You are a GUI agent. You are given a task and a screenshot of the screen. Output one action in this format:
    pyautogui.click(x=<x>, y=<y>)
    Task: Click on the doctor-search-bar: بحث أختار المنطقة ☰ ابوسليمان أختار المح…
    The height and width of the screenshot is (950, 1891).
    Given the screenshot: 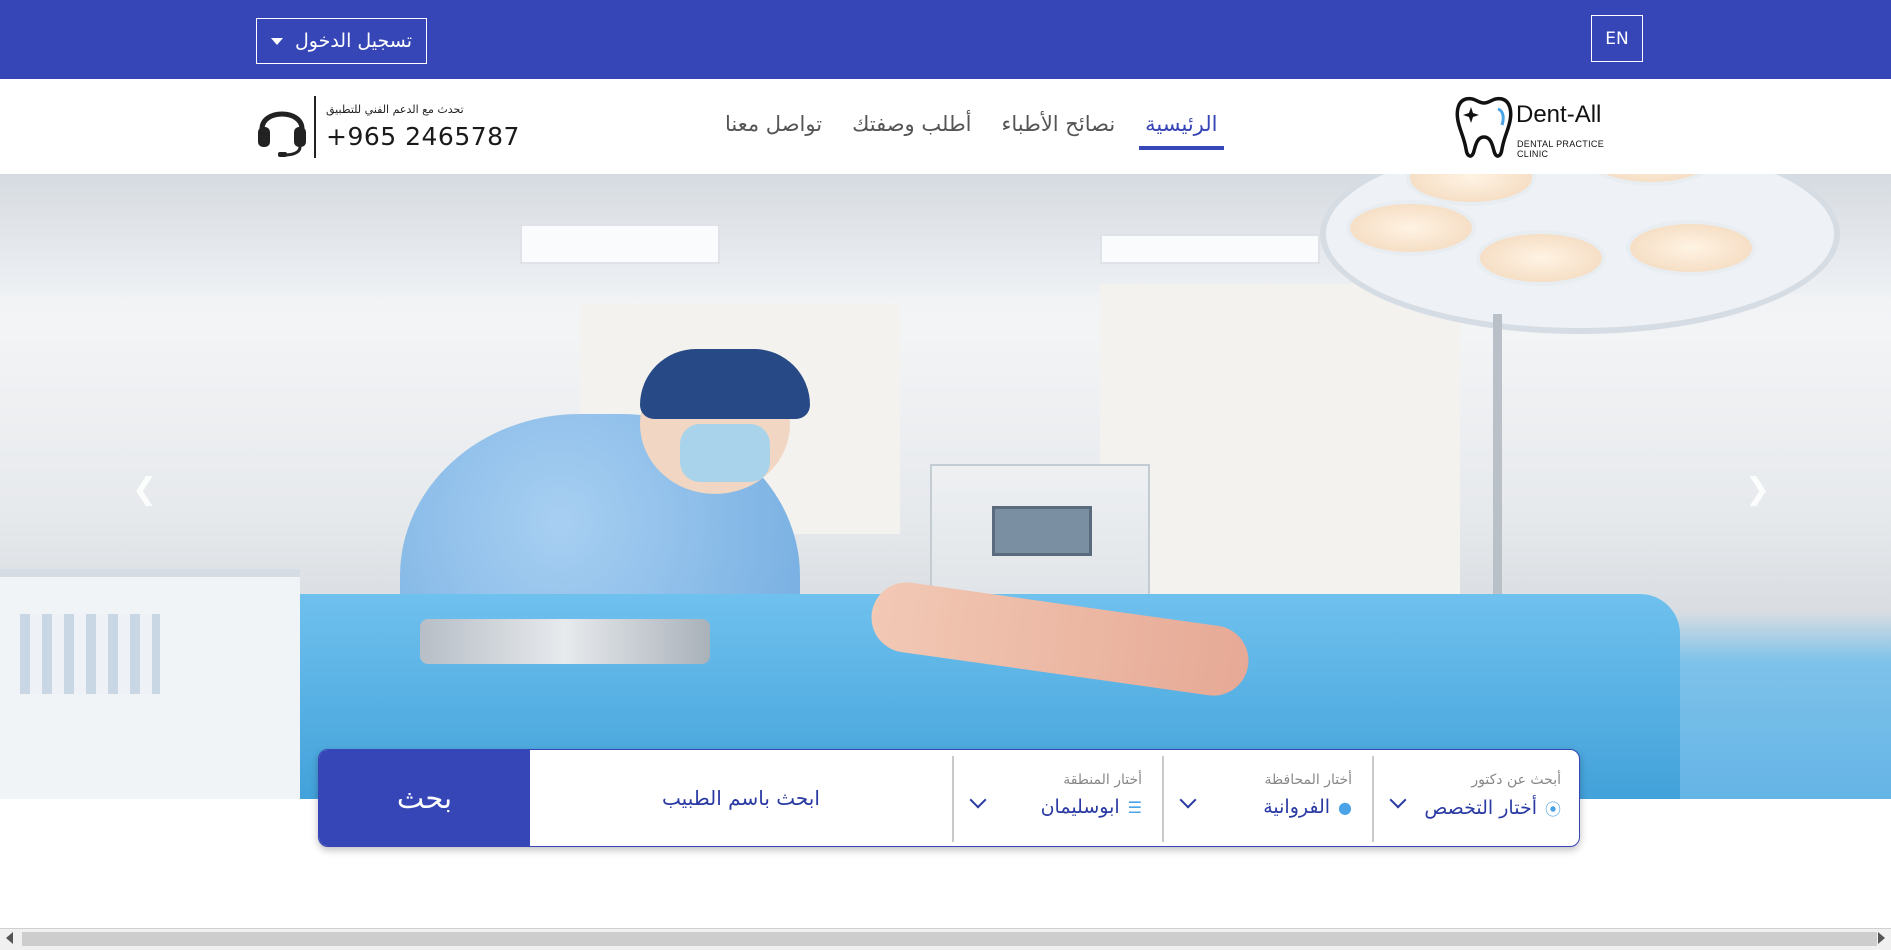 What is the action you would take?
    pyautogui.click(x=949, y=798)
    